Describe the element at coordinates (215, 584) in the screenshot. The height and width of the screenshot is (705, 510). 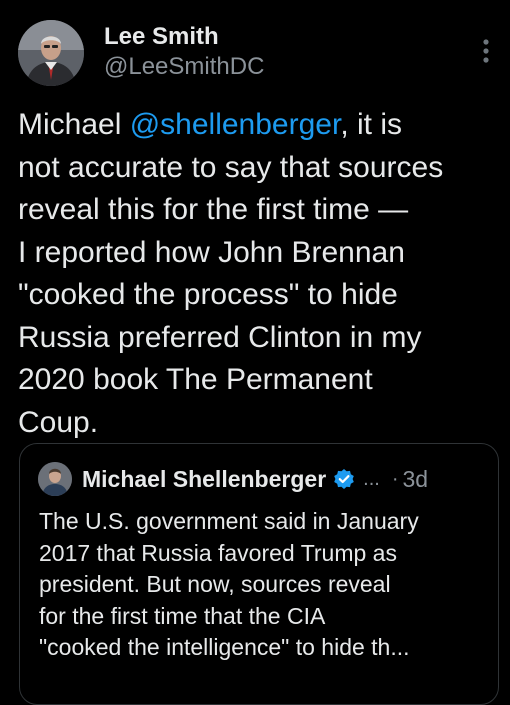
I see `quoted-tweet-line: president. But now, sources reveal` at that location.